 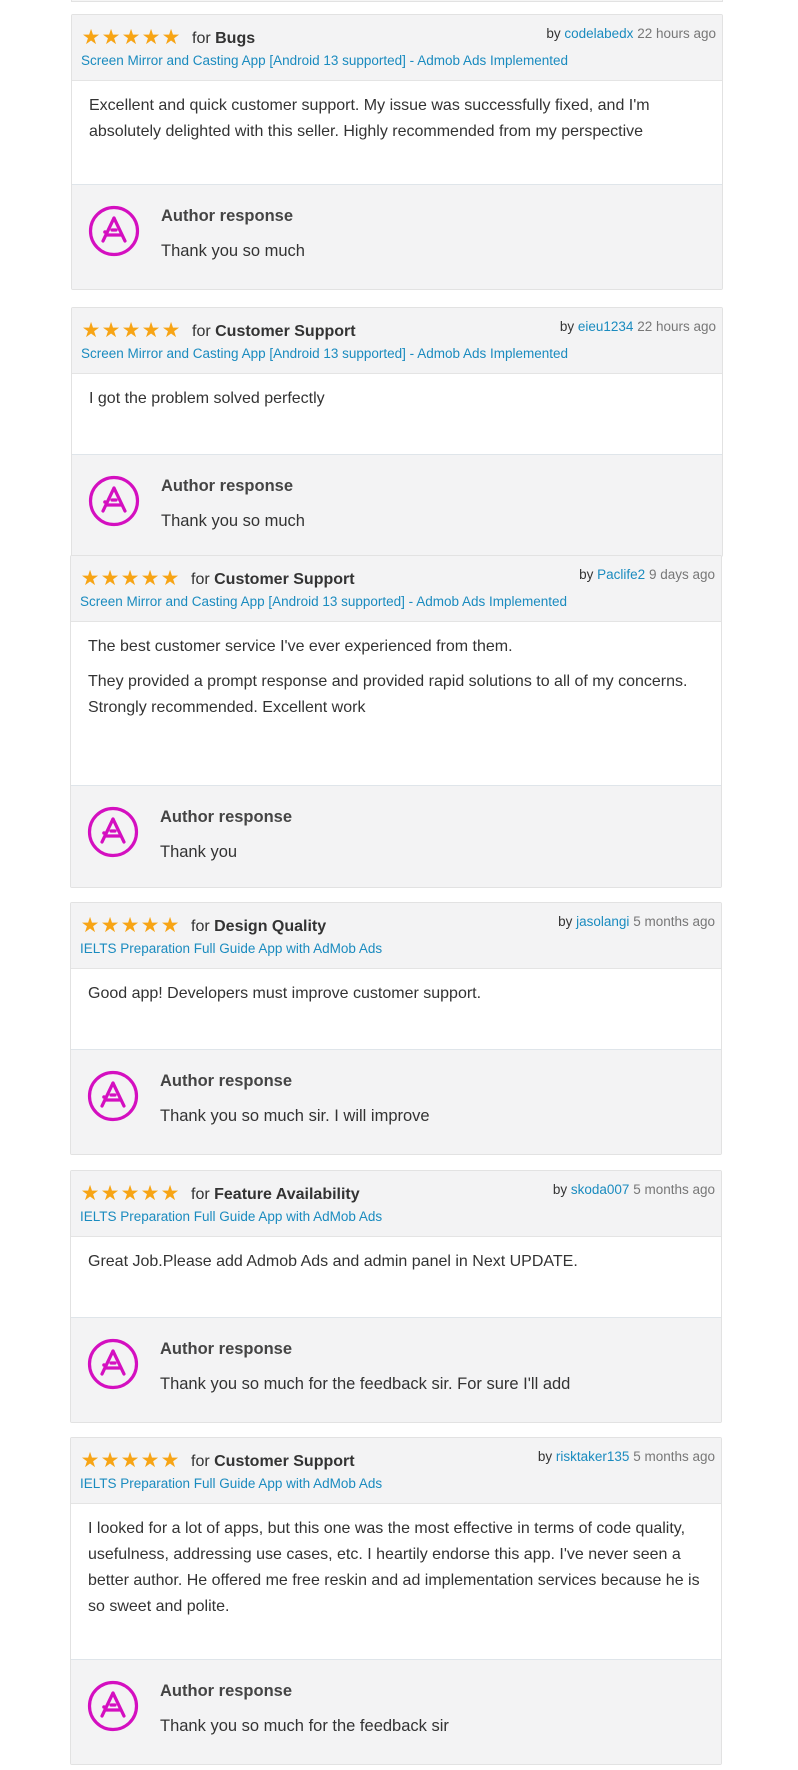 What do you see at coordinates (397, 414) in the screenshot?
I see `review-body: I got the problem solved perfectly` at bounding box center [397, 414].